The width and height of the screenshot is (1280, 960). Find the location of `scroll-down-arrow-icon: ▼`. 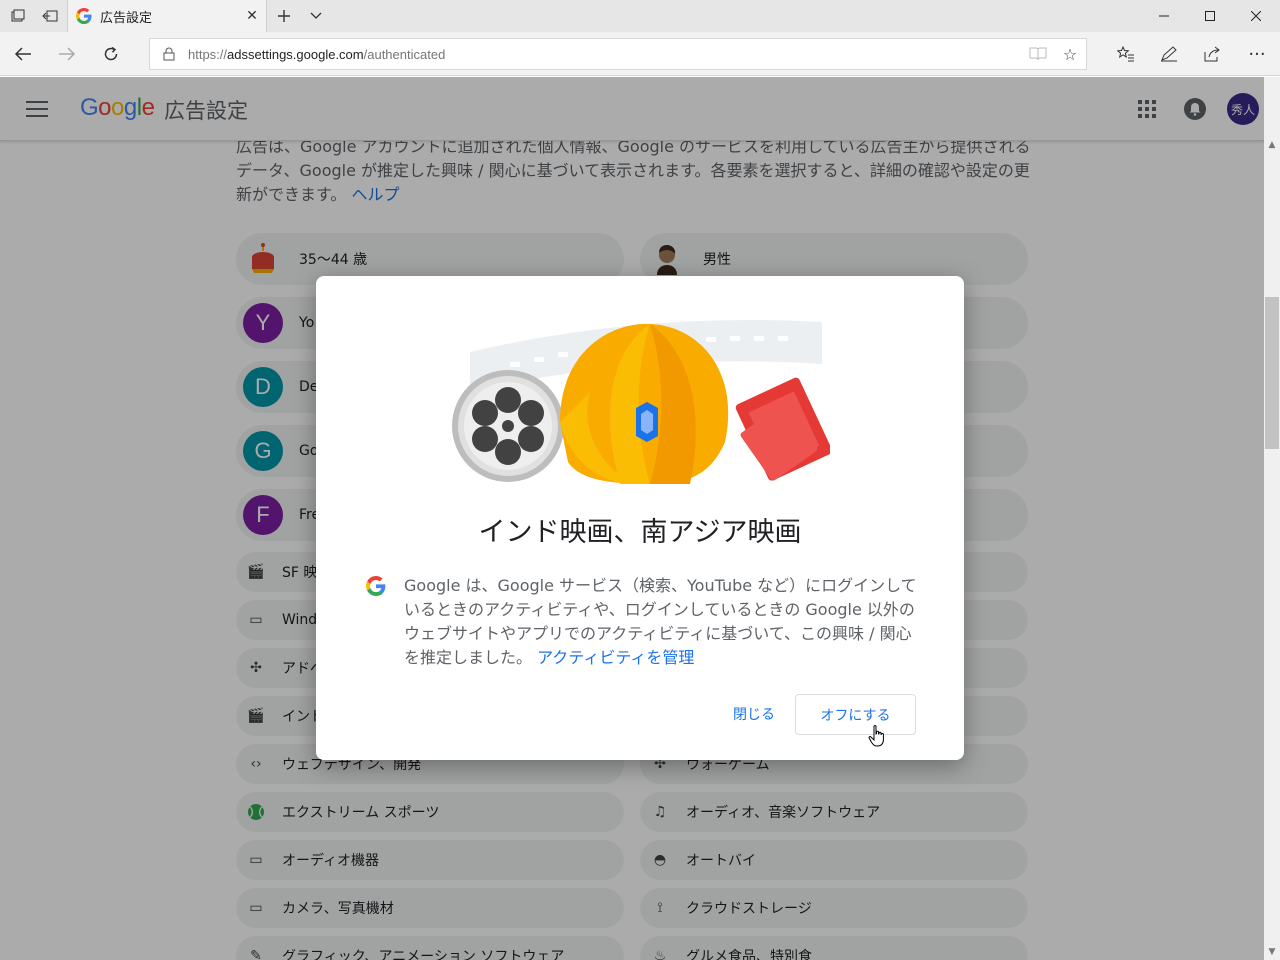

scroll-down-arrow-icon: ▼ is located at coordinates (1272, 952).